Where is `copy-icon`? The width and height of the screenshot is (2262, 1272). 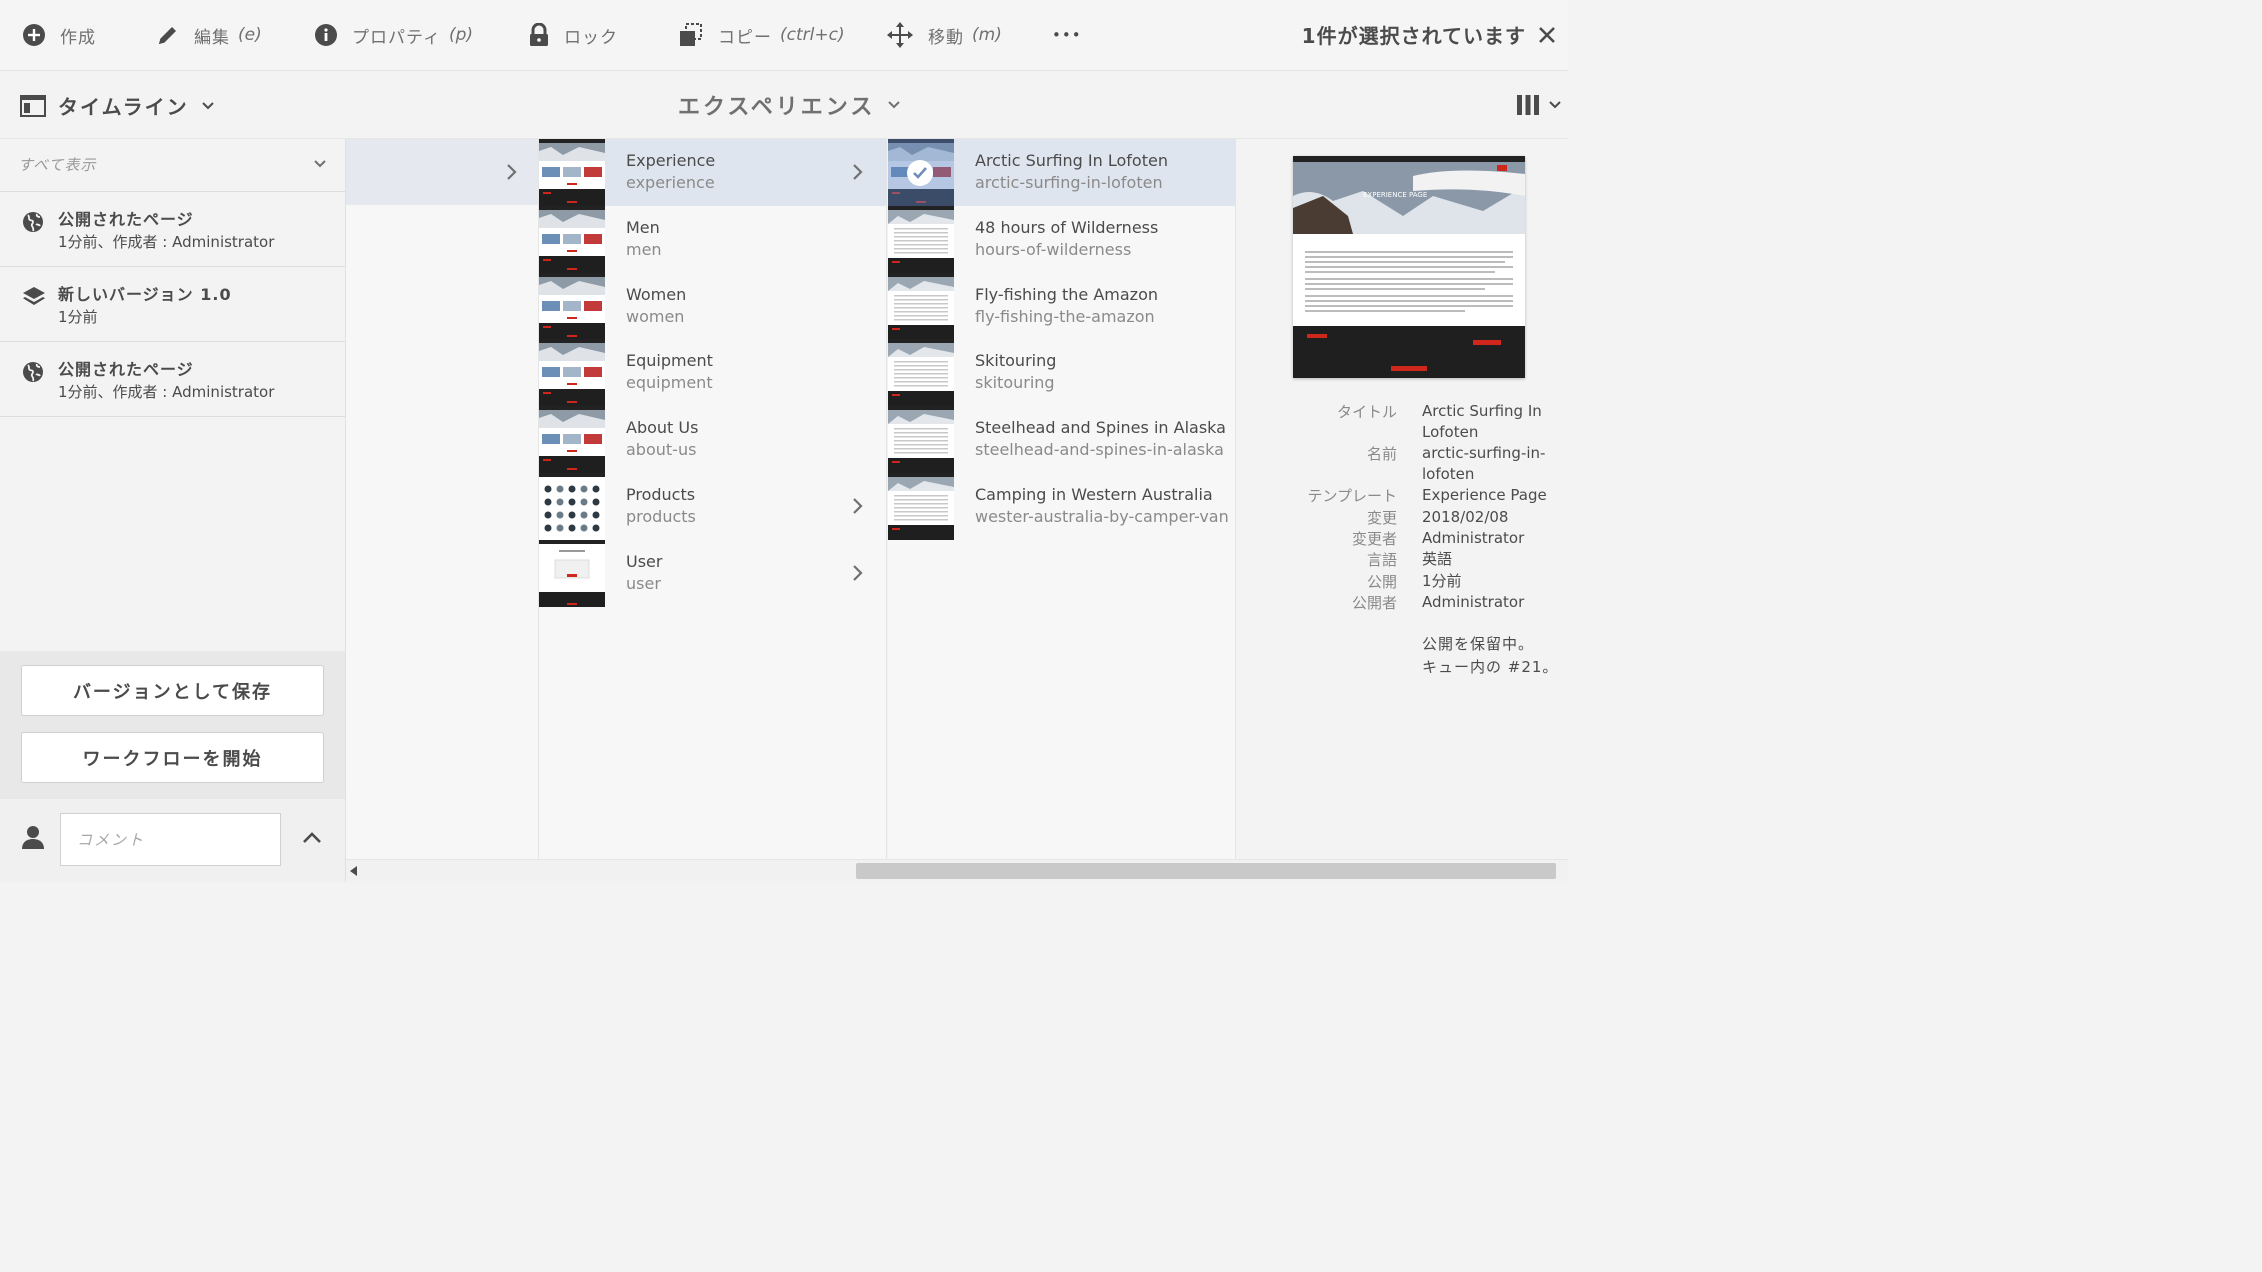
copy-icon is located at coordinates (691, 35).